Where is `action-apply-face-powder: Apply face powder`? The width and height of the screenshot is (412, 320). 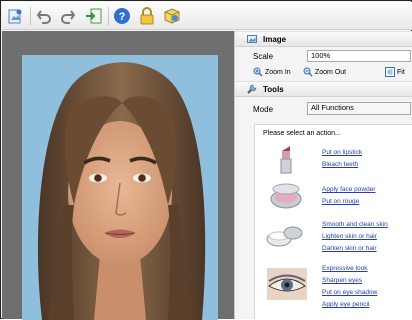 action-apply-face-powder: Apply face powder is located at coordinates (348, 189).